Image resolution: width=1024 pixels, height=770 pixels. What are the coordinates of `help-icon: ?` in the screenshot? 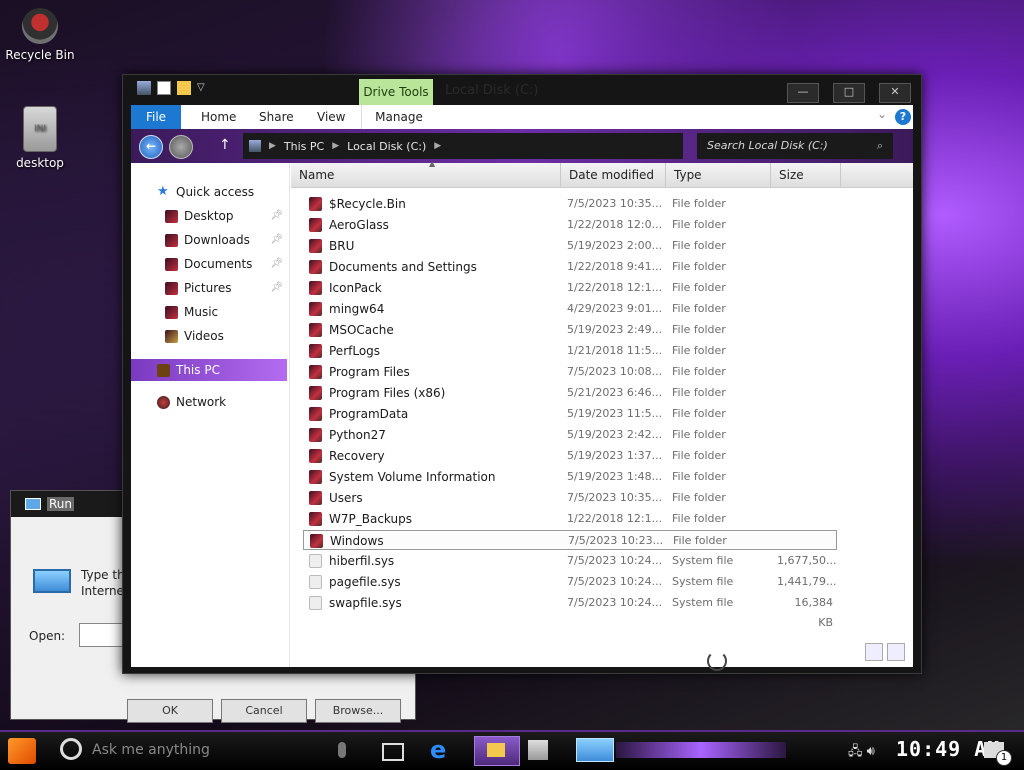 It's located at (903, 117).